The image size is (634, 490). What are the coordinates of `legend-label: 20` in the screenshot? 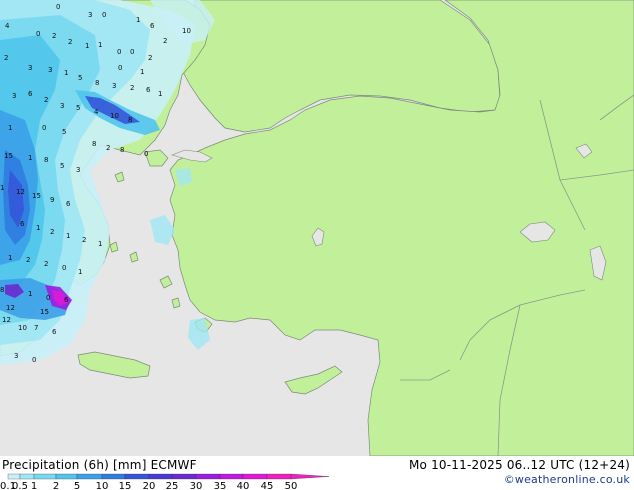 It's located at (149, 485).